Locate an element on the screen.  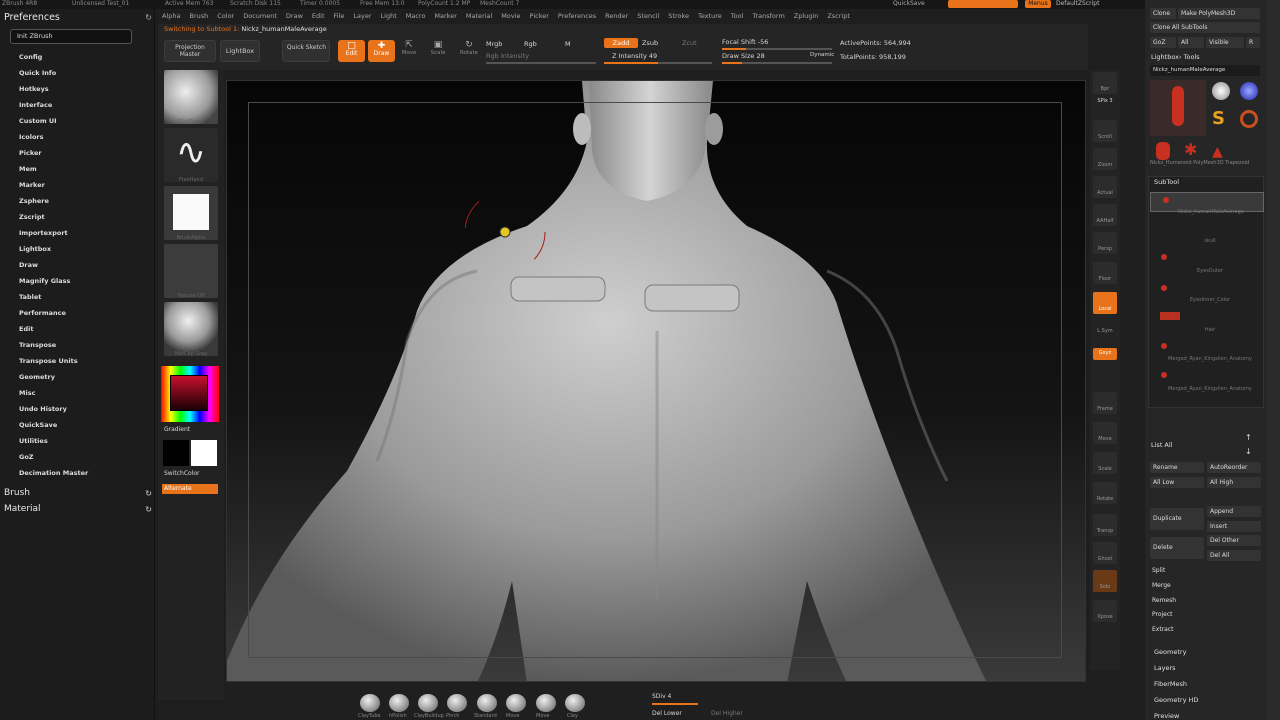
rgb-toggle: Rgb is located at coordinates (530, 44).